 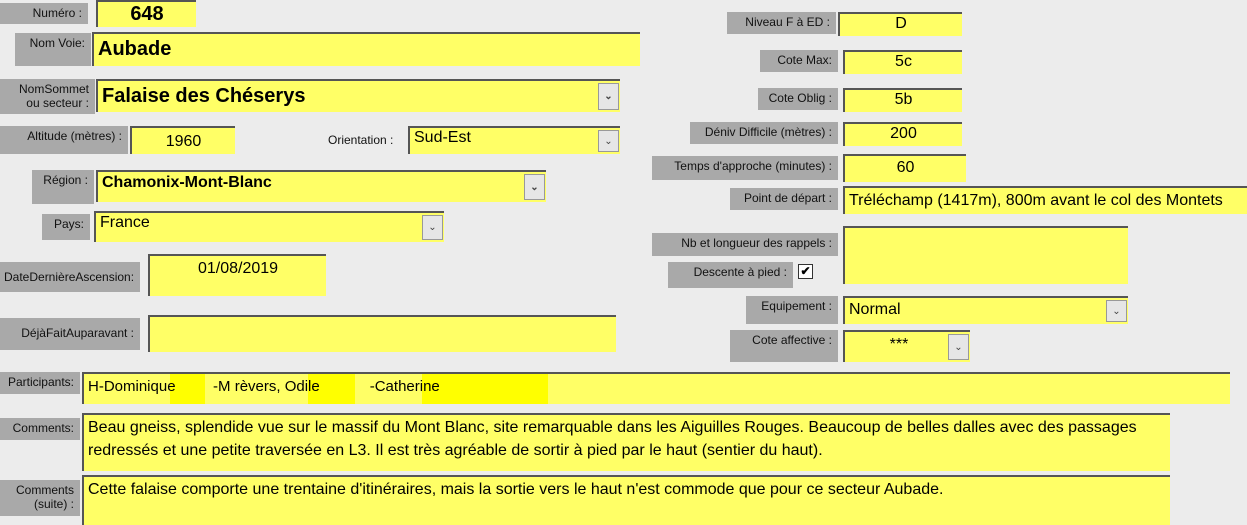 What do you see at coordinates (902, 100) in the screenshot?
I see `cote-oblig-field: 5b` at bounding box center [902, 100].